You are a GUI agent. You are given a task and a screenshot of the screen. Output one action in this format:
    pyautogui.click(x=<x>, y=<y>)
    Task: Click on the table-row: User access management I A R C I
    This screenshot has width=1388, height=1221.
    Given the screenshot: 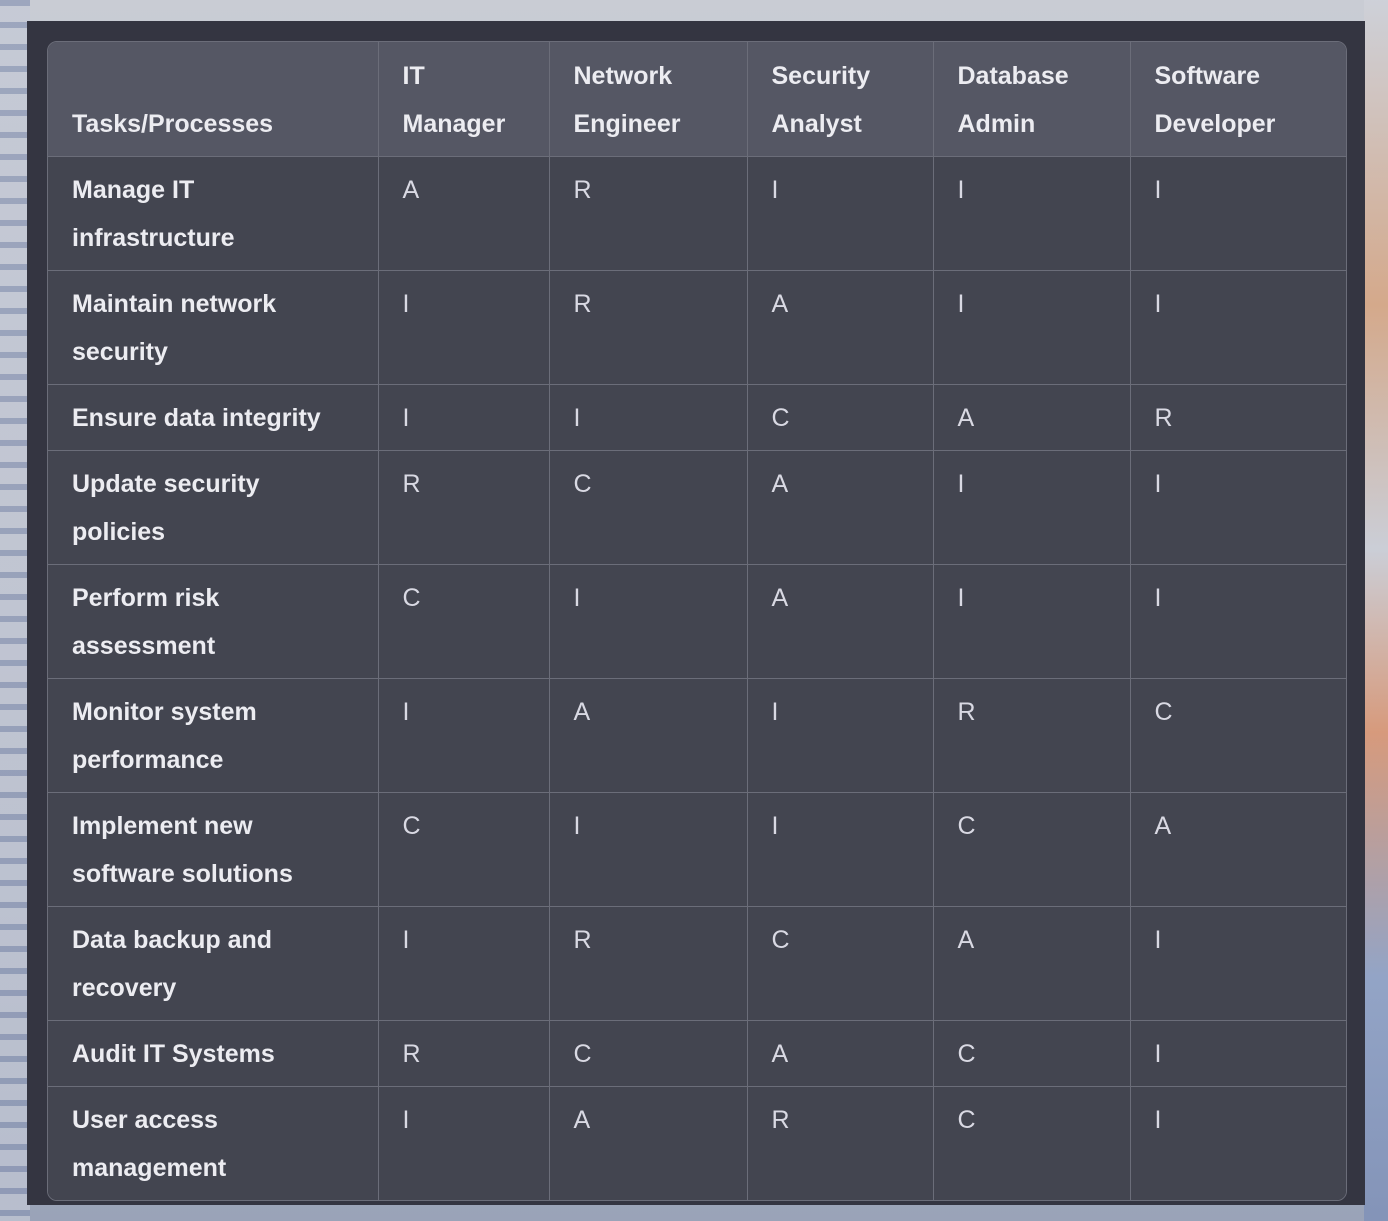 What is the action you would take?
    pyautogui.click(x=697, y=1143)
    